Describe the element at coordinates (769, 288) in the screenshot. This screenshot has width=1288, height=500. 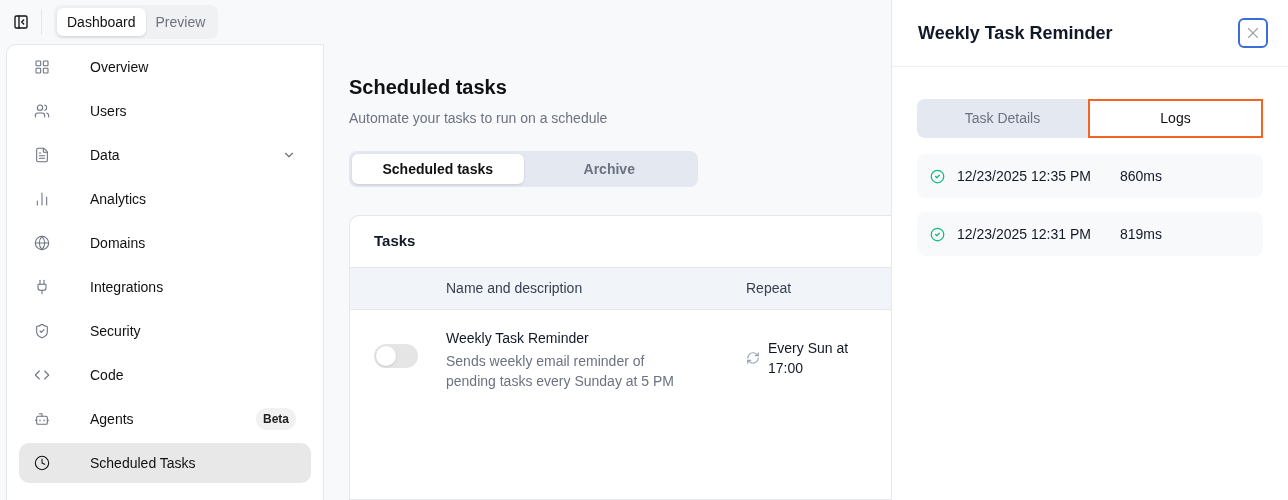
I see `column-header: Repeat` at that location.